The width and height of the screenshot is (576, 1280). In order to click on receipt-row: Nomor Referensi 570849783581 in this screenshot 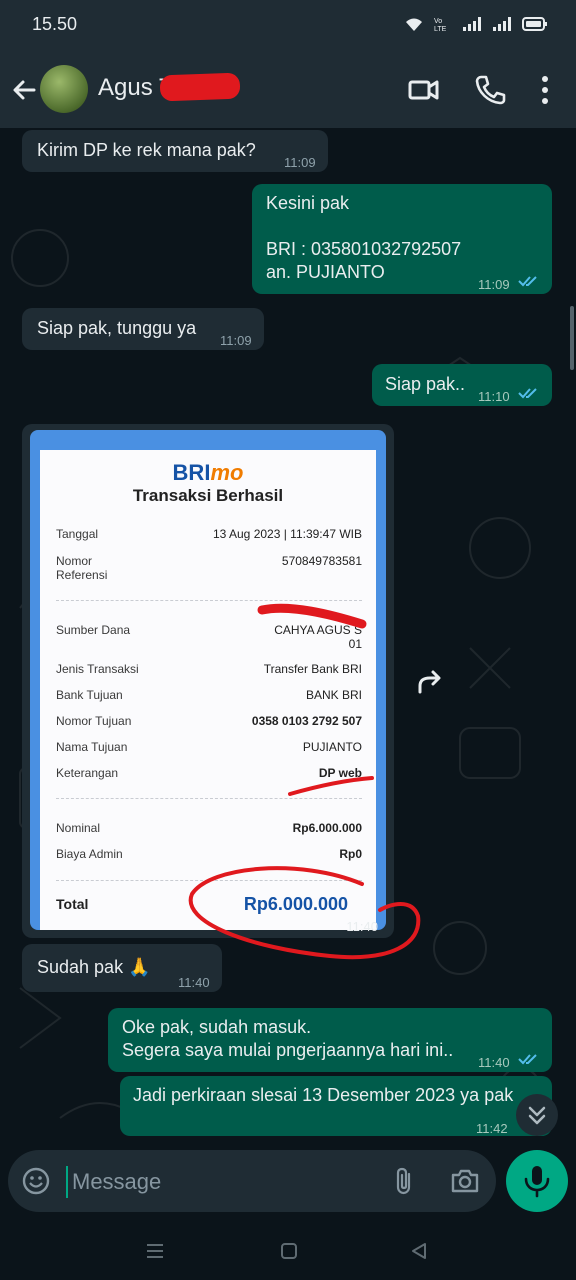, I will do `click(209, 569)`.